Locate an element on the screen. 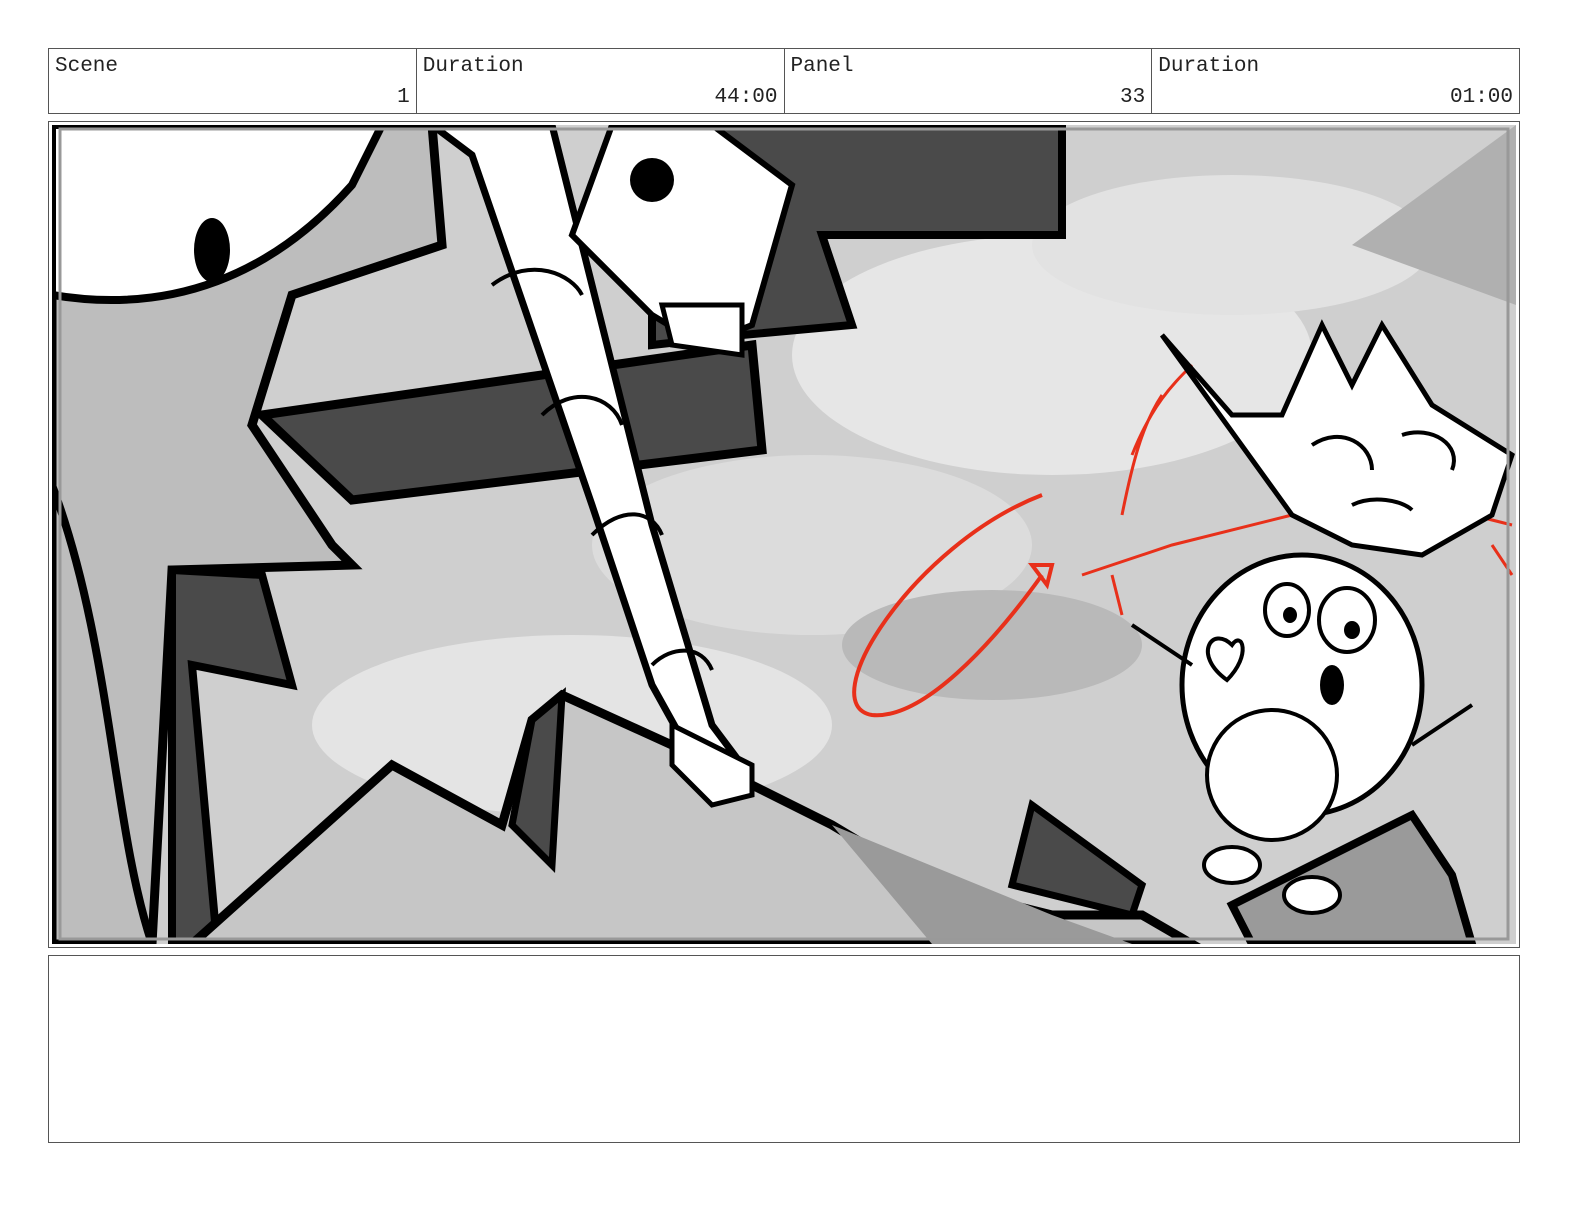 The image size is (1582, 1225). scene-cell: Scene 1 is located at coordinates (233, 81).